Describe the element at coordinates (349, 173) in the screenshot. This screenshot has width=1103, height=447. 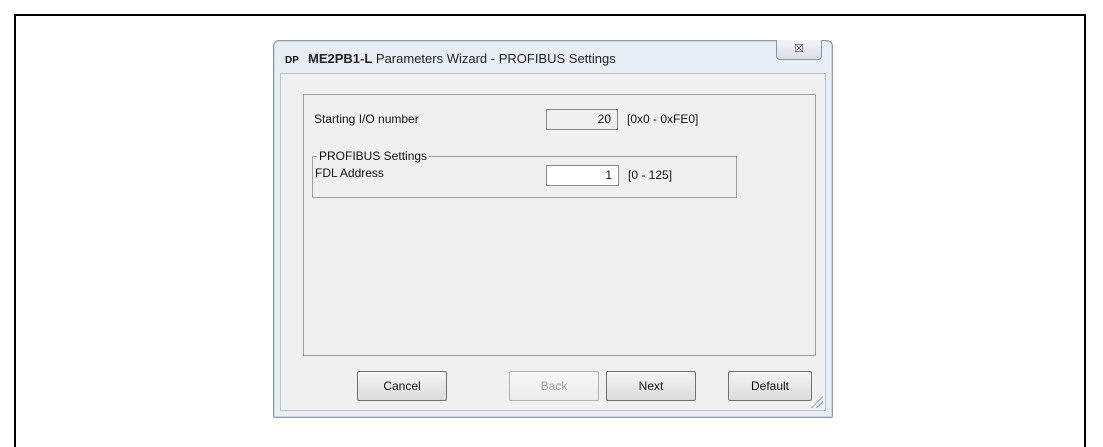
I see `fdl-address-label: FDL Address` at that location.